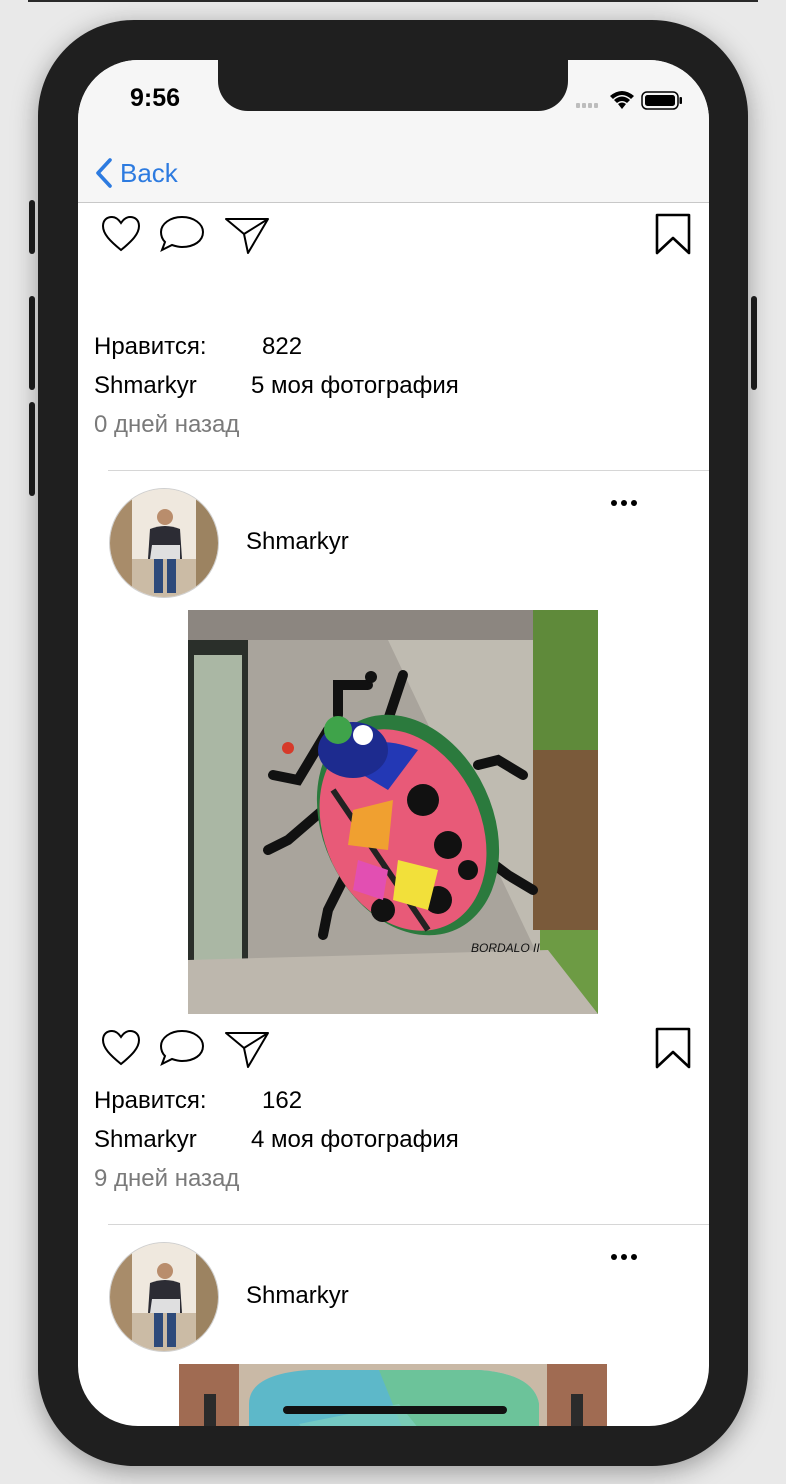 This screenshot has width=786, height=1484. I want to click on wifi-icon, so click(622, 100).